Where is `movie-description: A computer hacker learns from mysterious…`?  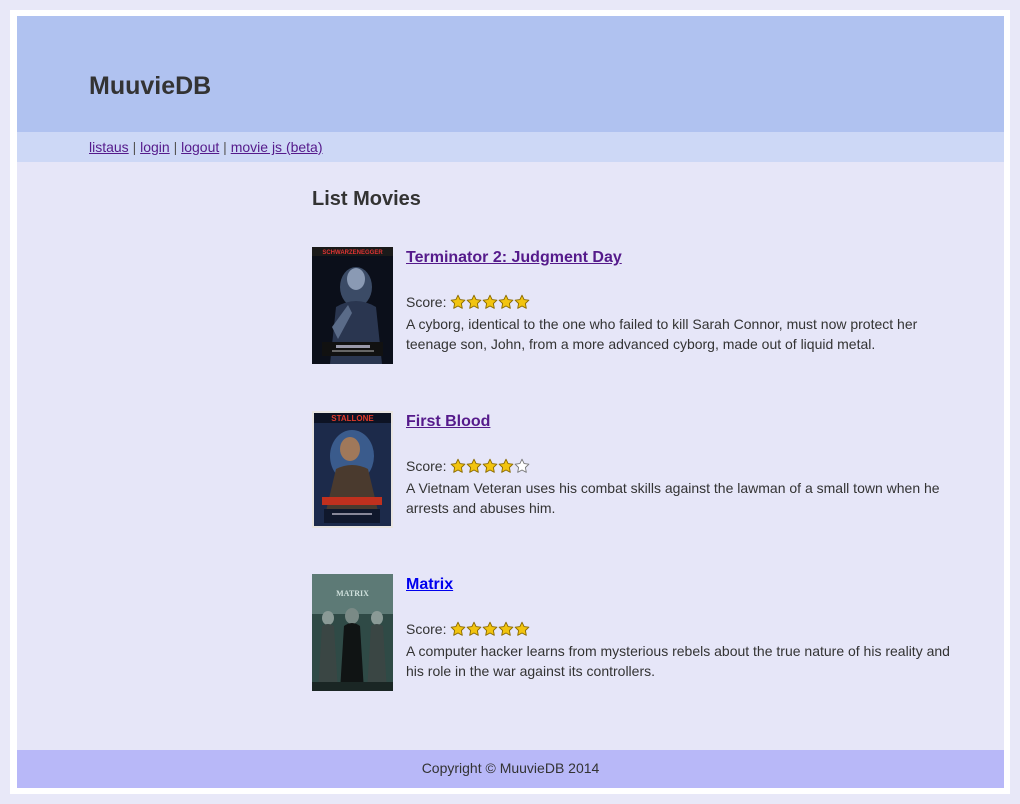 movie-description: A computer hacker learns from mysterious… is located at coordinates (678, 661).